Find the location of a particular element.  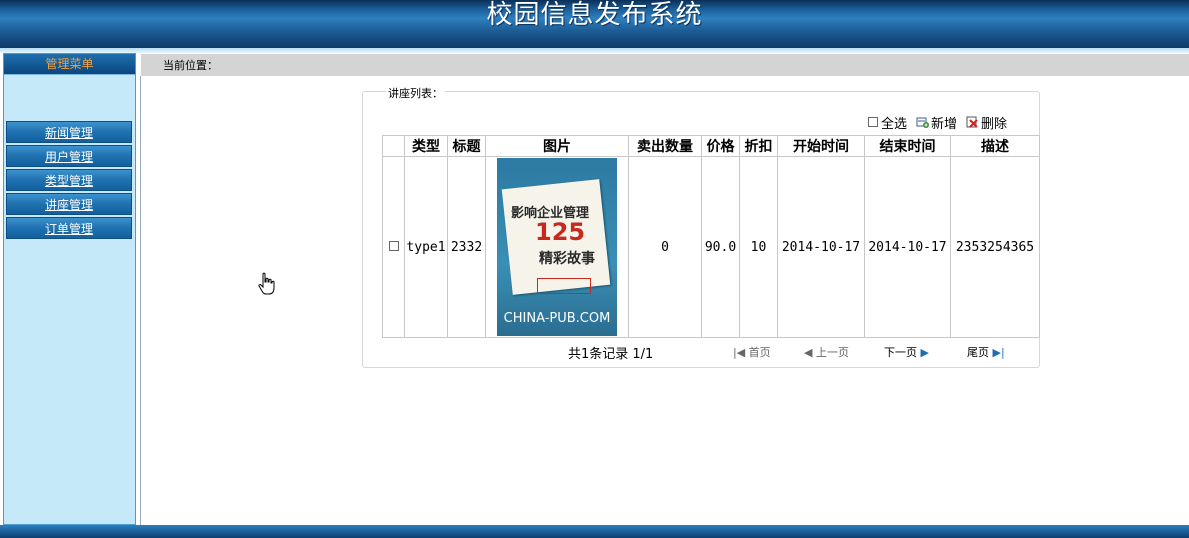

sidebar-menu: 新闻管理 用户管理 类型管理 讲座管理 订单管理 is located at coordinates (69, 181).